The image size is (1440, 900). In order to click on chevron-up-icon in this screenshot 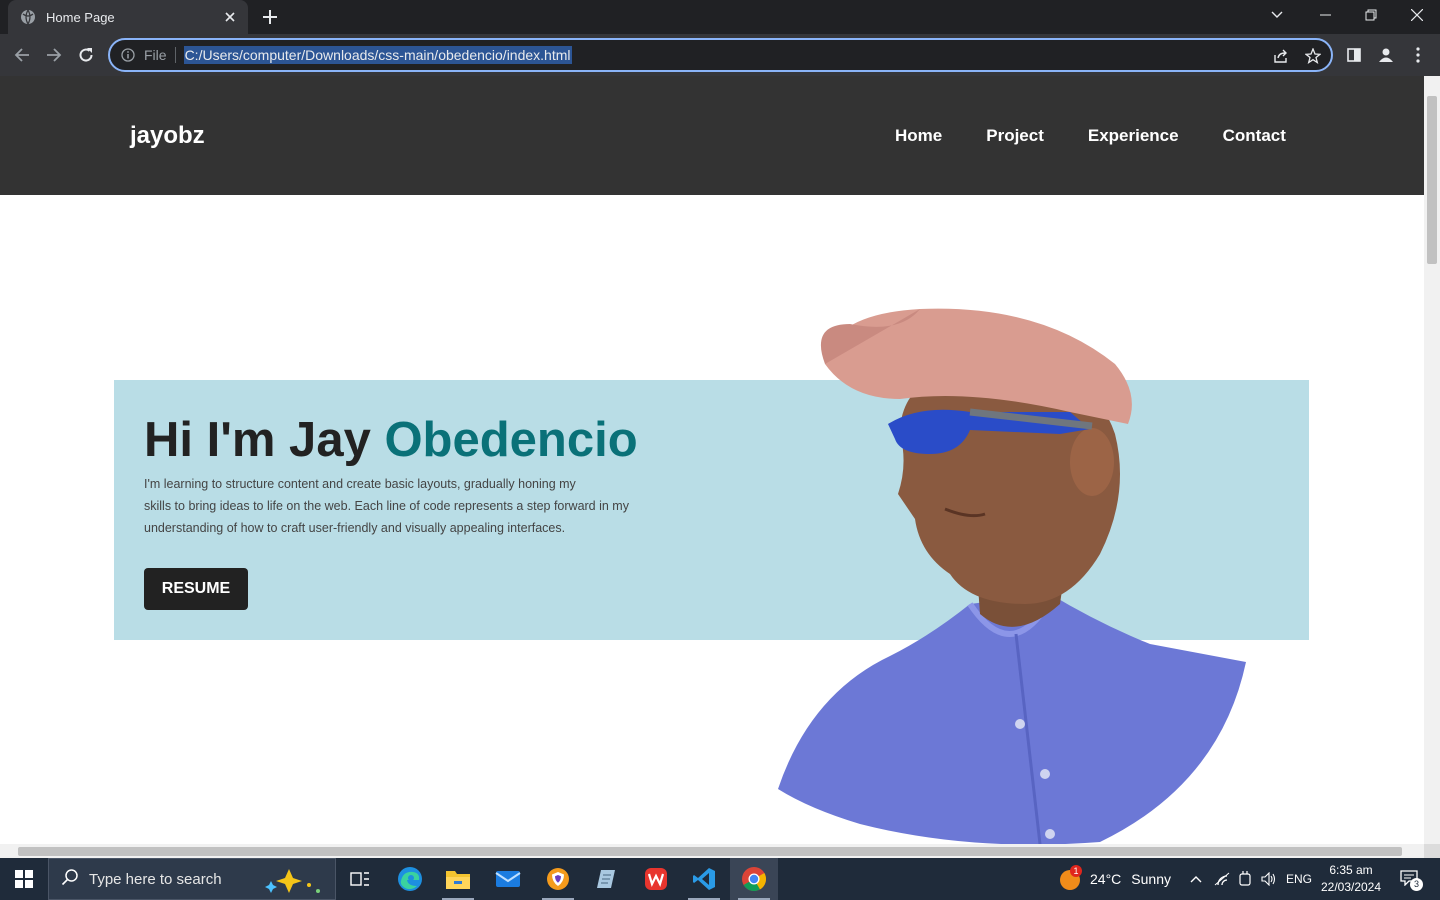, I will do `click(1196, 879)`.